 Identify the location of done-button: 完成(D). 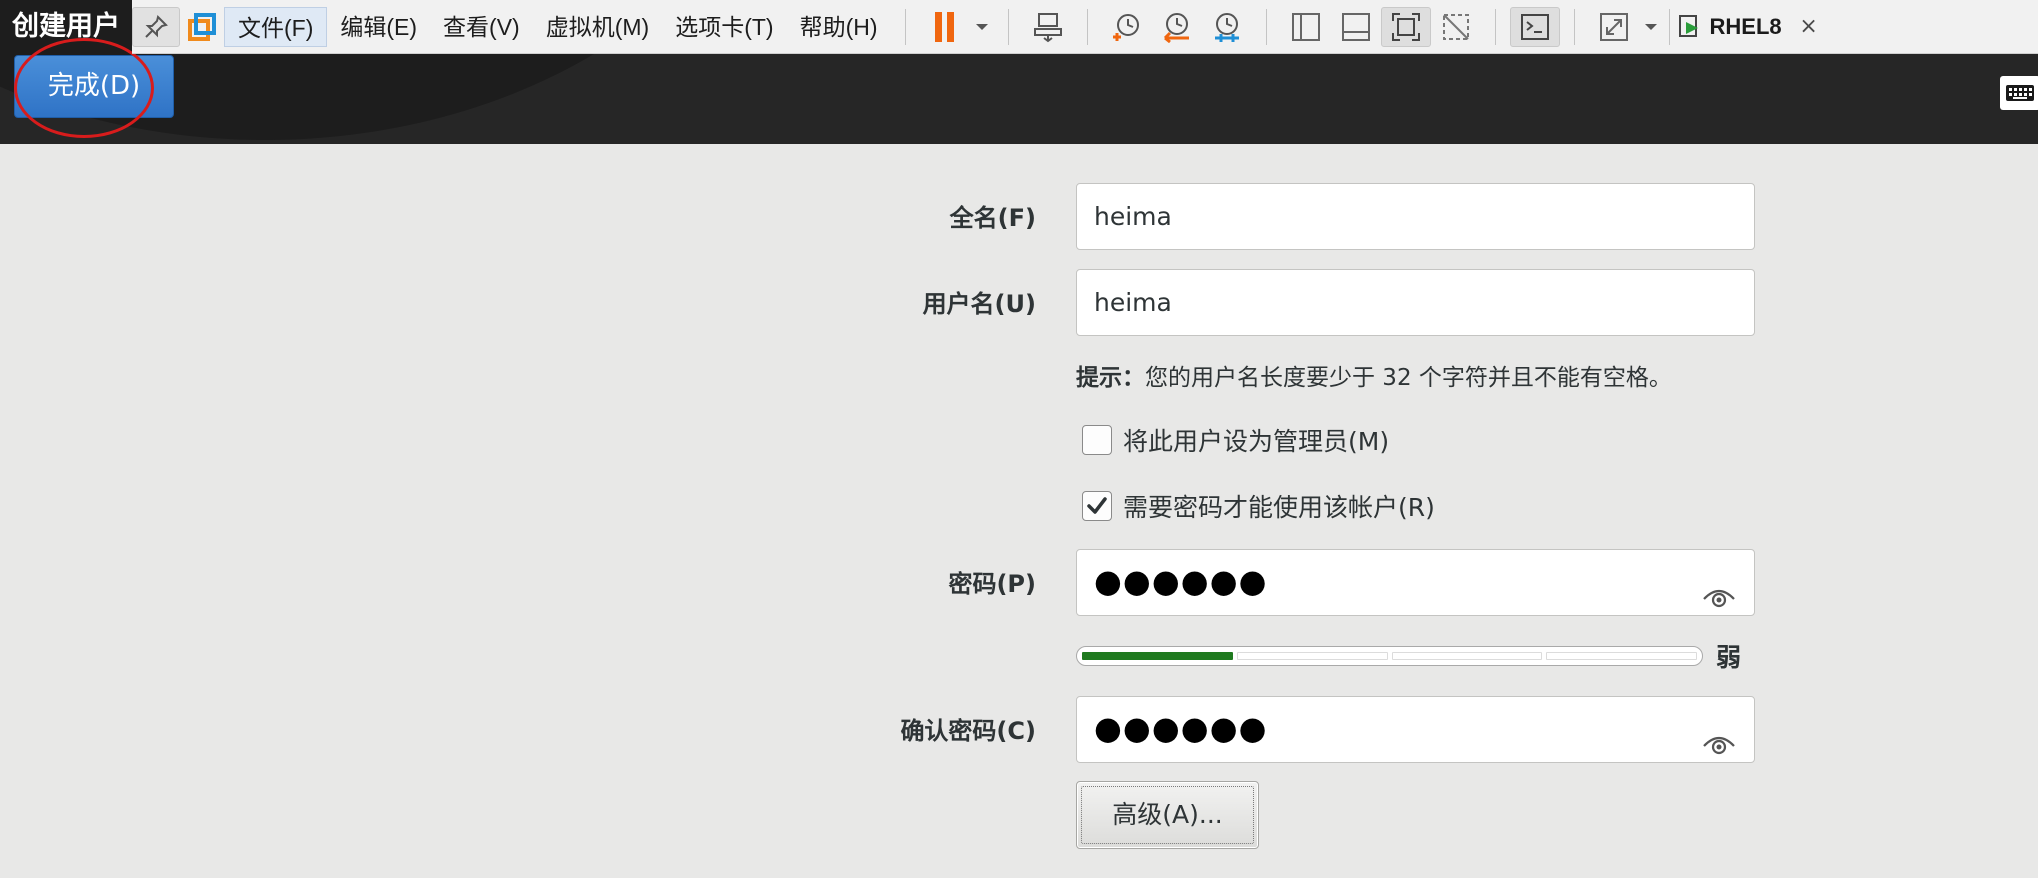
(94, 86).